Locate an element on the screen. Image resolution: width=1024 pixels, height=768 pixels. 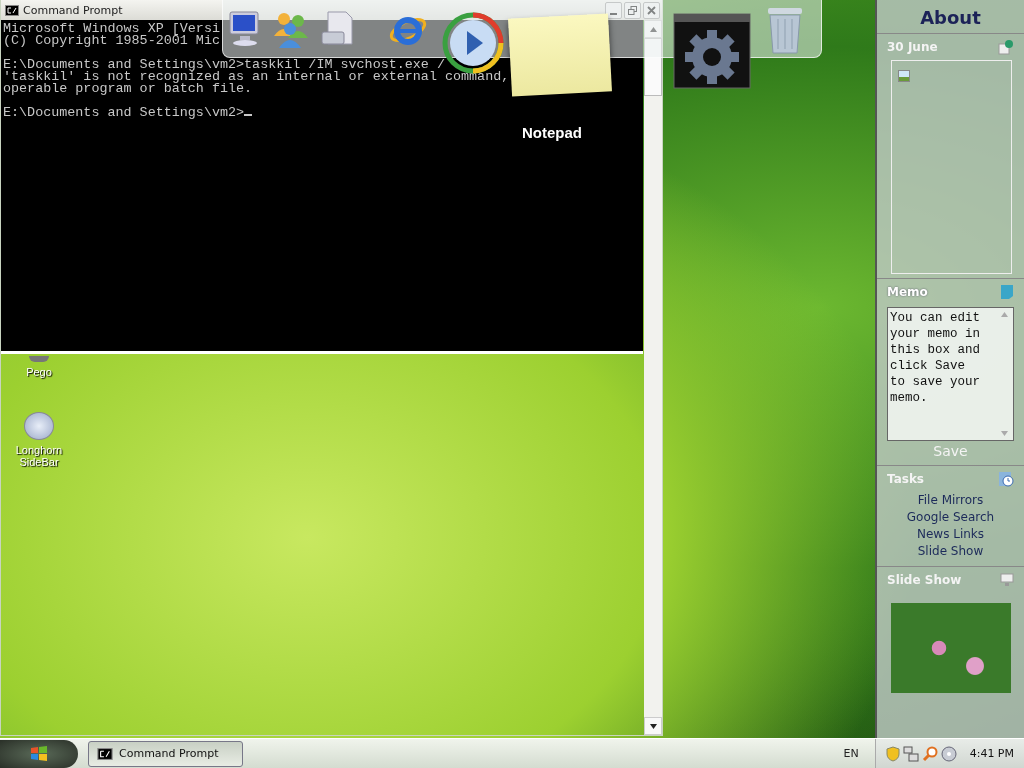
network-icon is located at coordinates (910, 753).